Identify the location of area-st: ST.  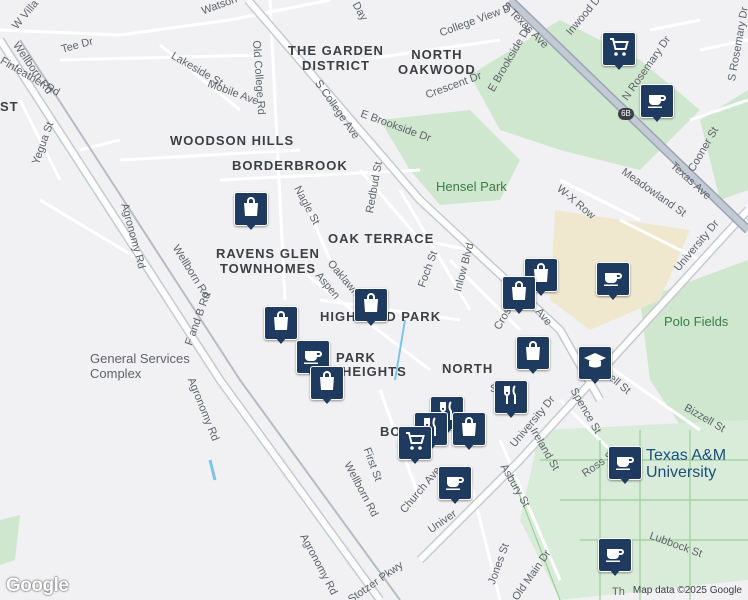
(9, 106).